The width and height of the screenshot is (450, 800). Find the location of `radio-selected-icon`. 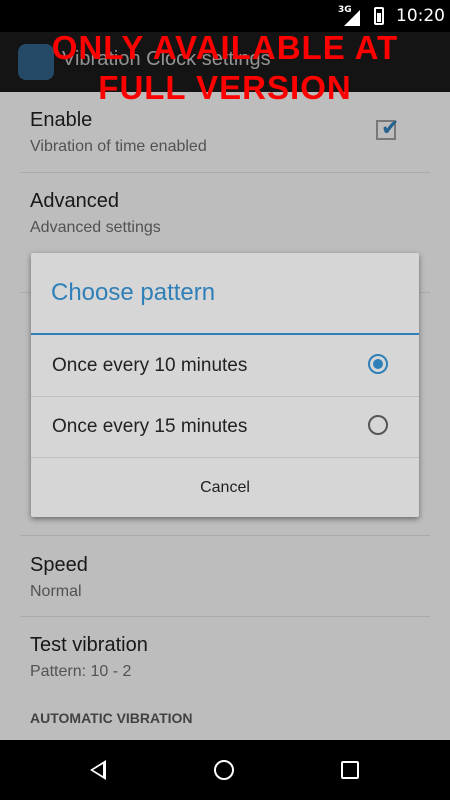

radio-selected-icon is located at coordinates (378, 364).